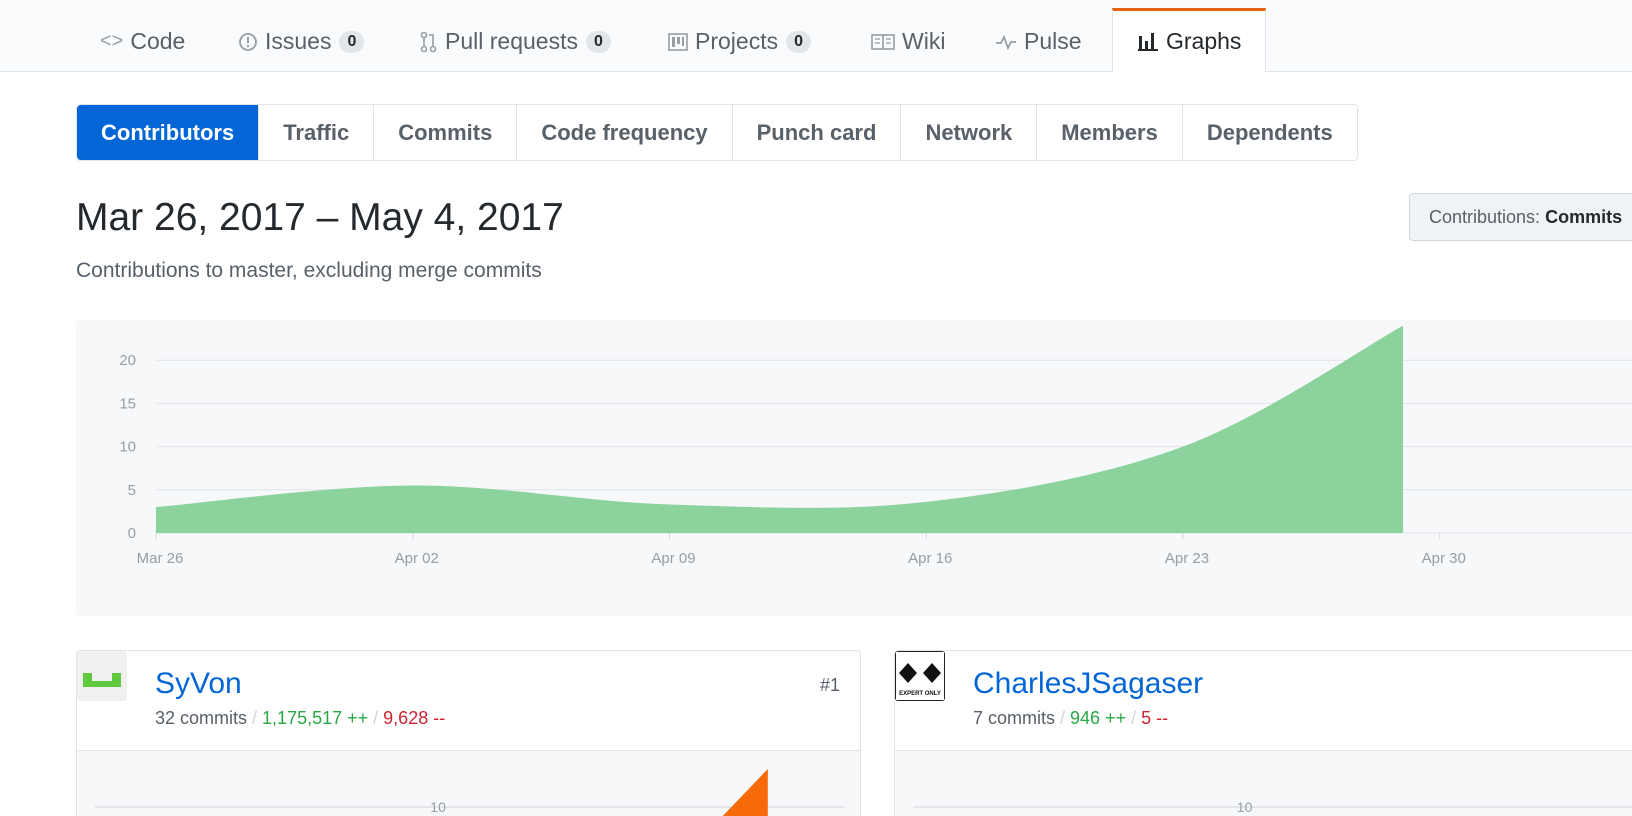  I want to click on repo-tab-code: <> Code, so click(142, 41).